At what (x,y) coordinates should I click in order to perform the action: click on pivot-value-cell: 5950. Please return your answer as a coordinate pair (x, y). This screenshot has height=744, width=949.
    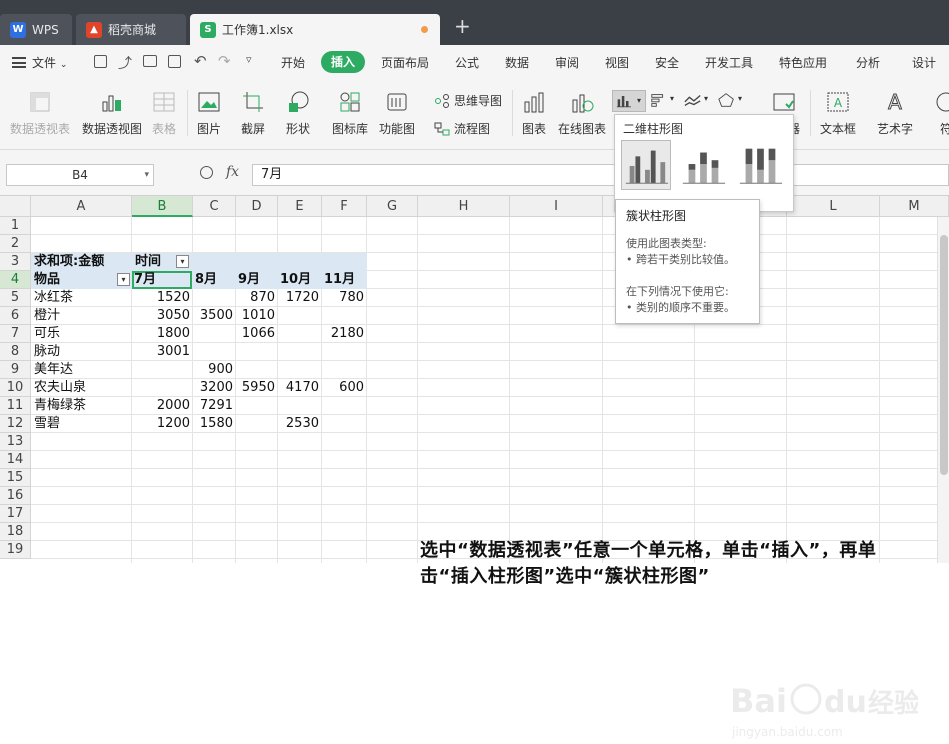
    Looking at the image, I should click on (255, 388).